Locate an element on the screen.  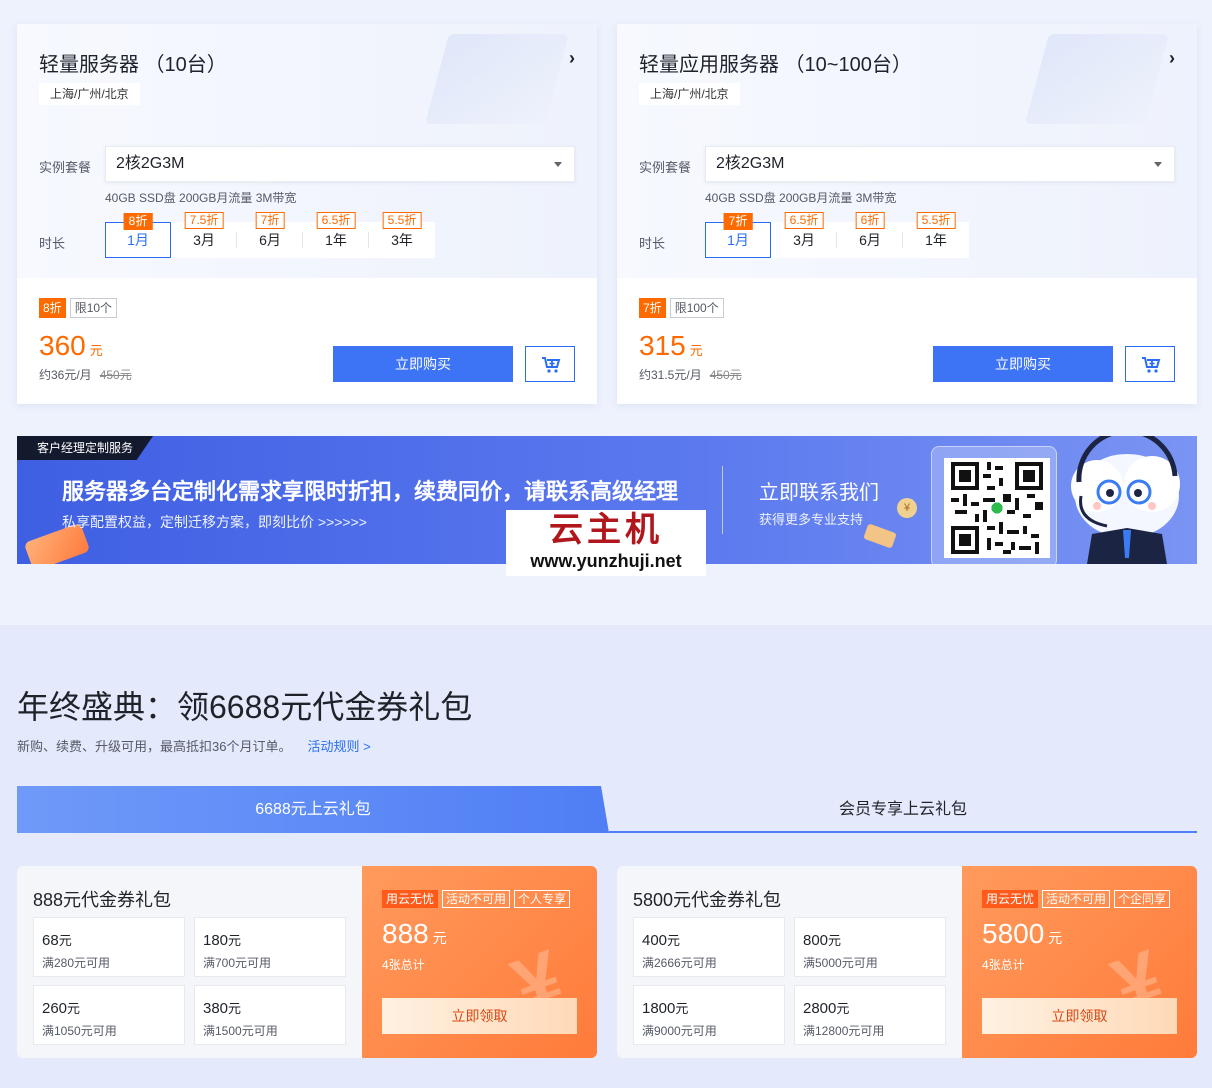
duration-option-3y: 5.5折 3年 is located at coordinates (402, 235).